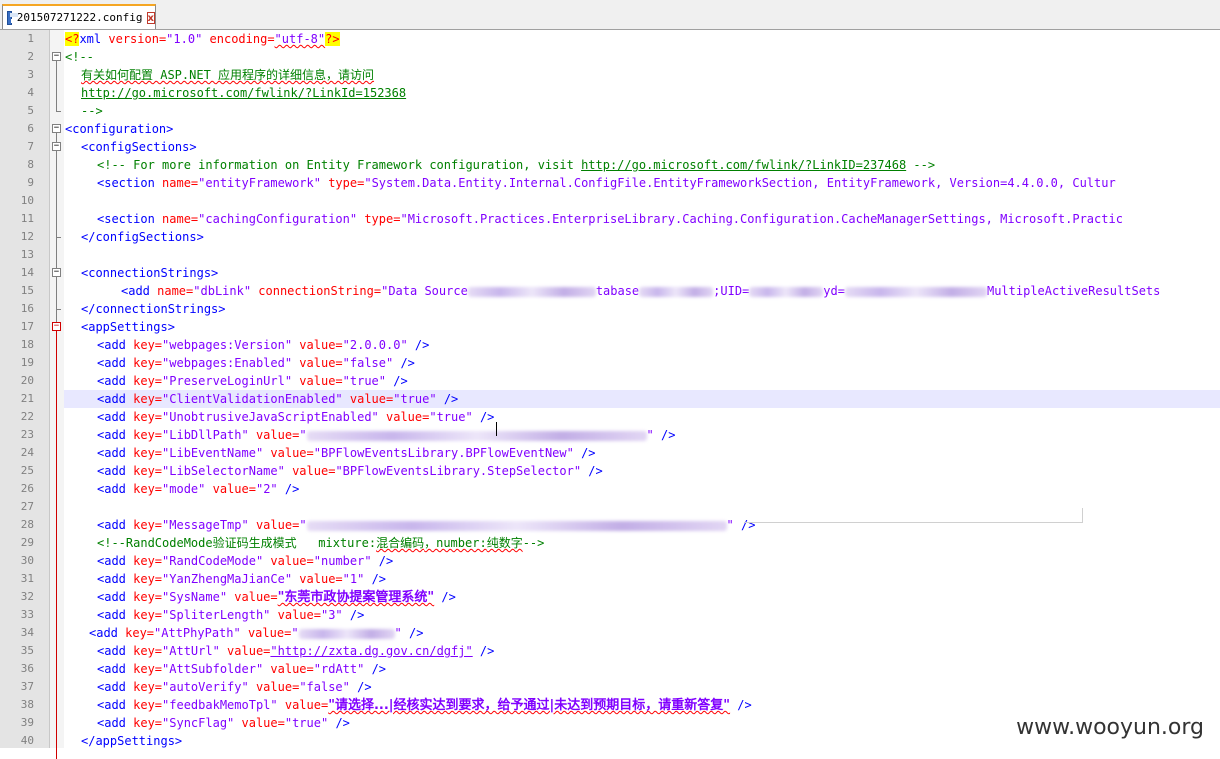 The height and width of the screenshot is (759, 1220). I want to click on attr: version=, so click(134, 39).